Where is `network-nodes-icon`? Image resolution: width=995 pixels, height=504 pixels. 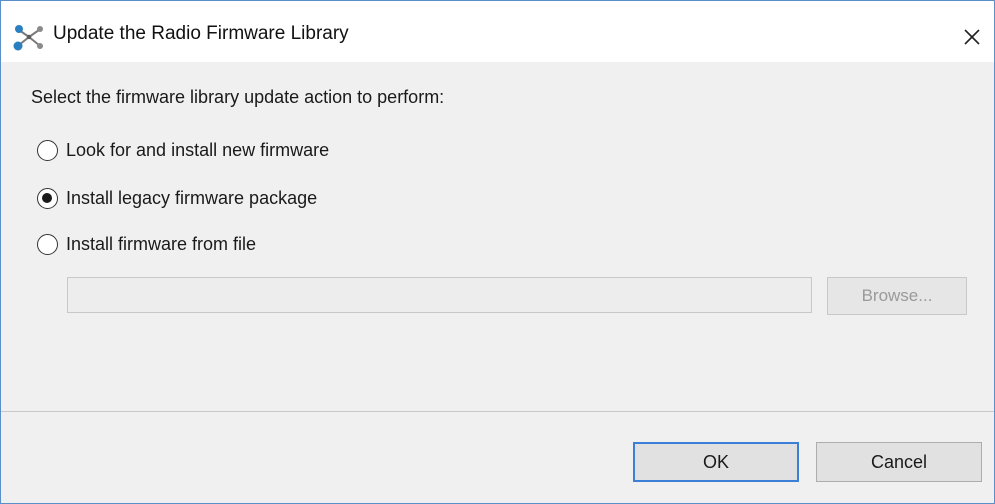 network-nodes-icon is located at coordinates (29, 37).